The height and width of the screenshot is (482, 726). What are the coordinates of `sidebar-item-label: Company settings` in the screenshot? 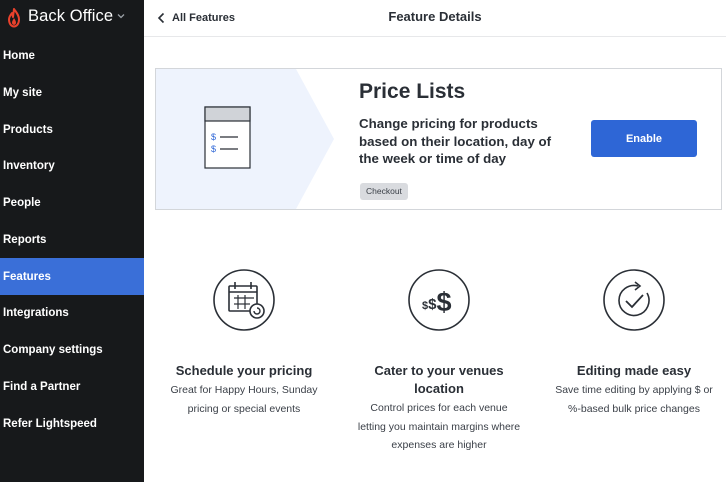 It's located at (53, 349).